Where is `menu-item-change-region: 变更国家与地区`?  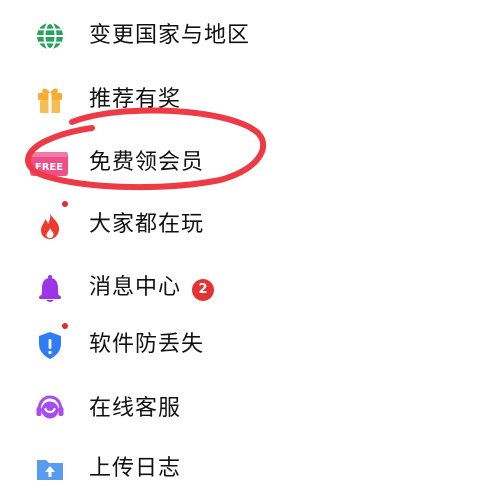
menu-item-change-region: 变更国家与地区 is located at coordinates (251, 35).